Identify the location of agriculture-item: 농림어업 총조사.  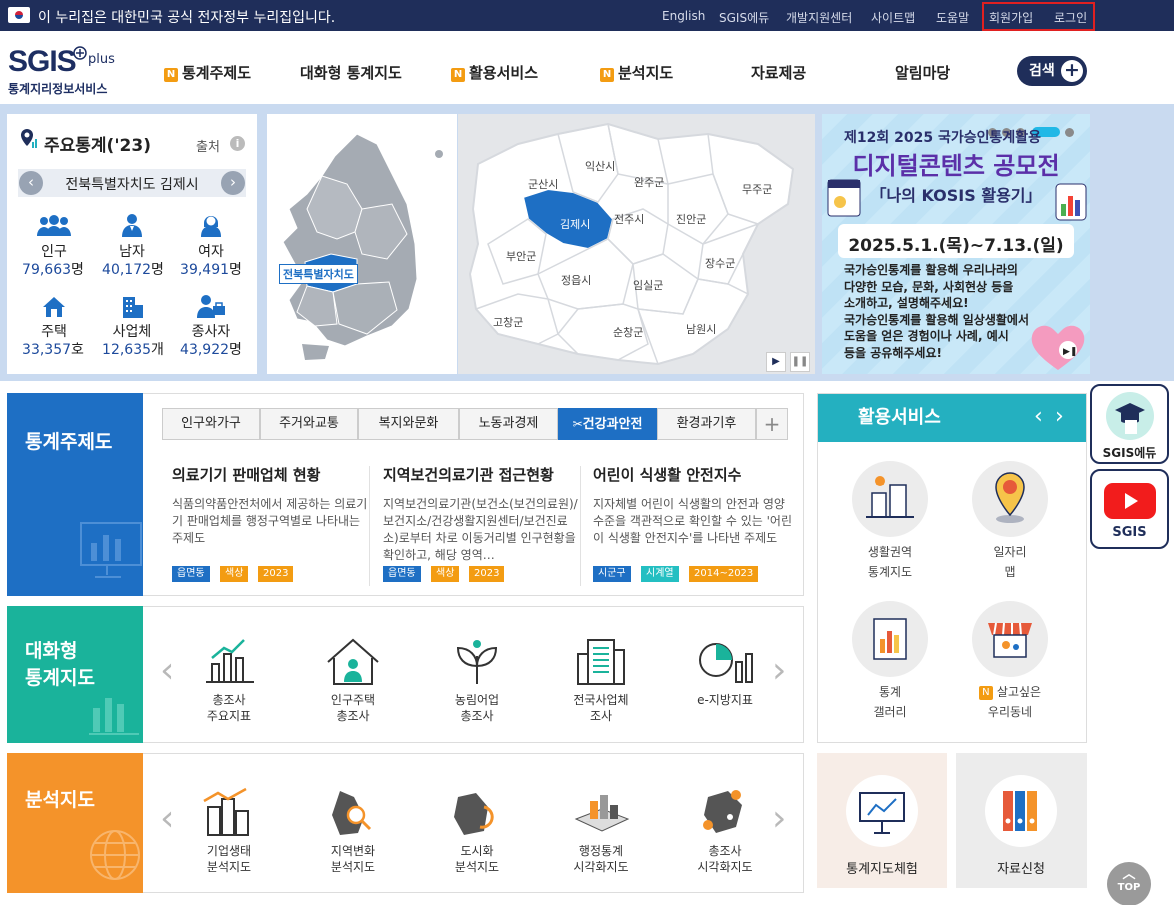
(477, 680).